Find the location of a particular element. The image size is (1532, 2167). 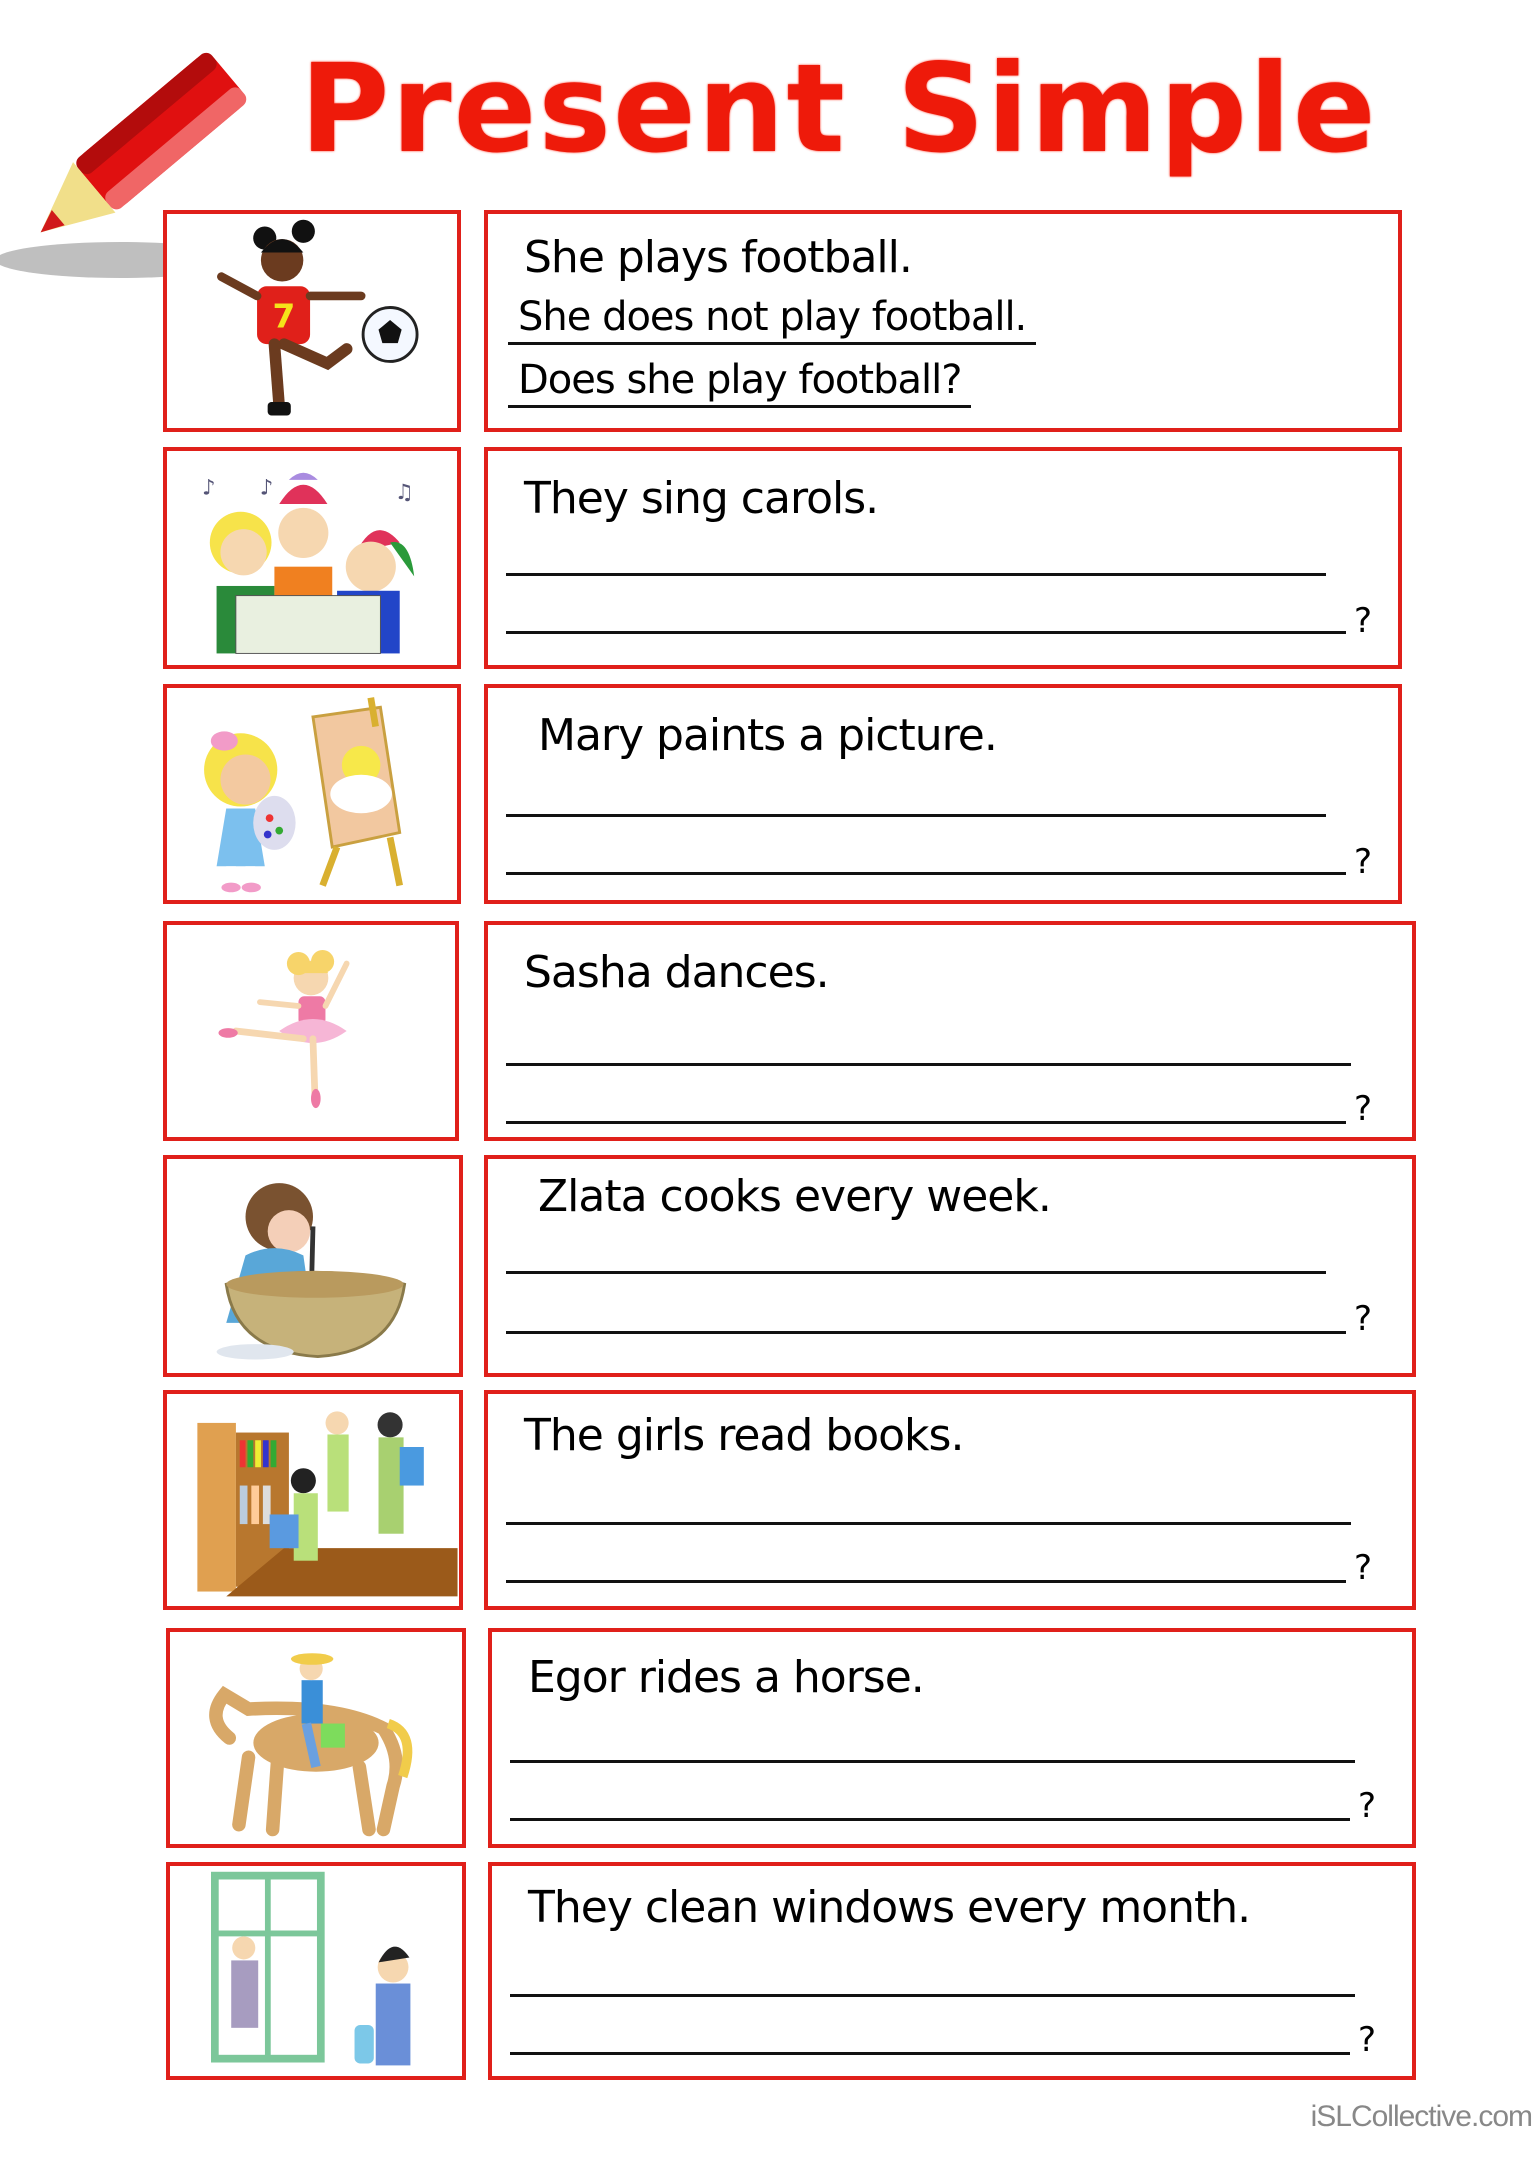

given-sentence: The girls read books. is located at coordinates (744, 1435).